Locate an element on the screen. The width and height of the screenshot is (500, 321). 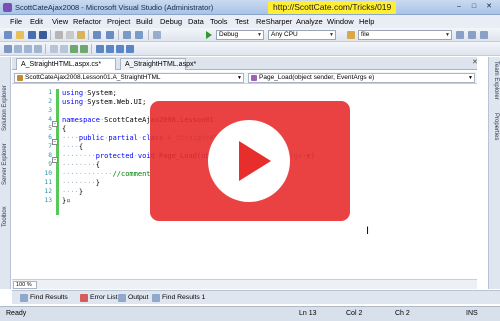
save-all-icon is located at coordinates (43, 35).